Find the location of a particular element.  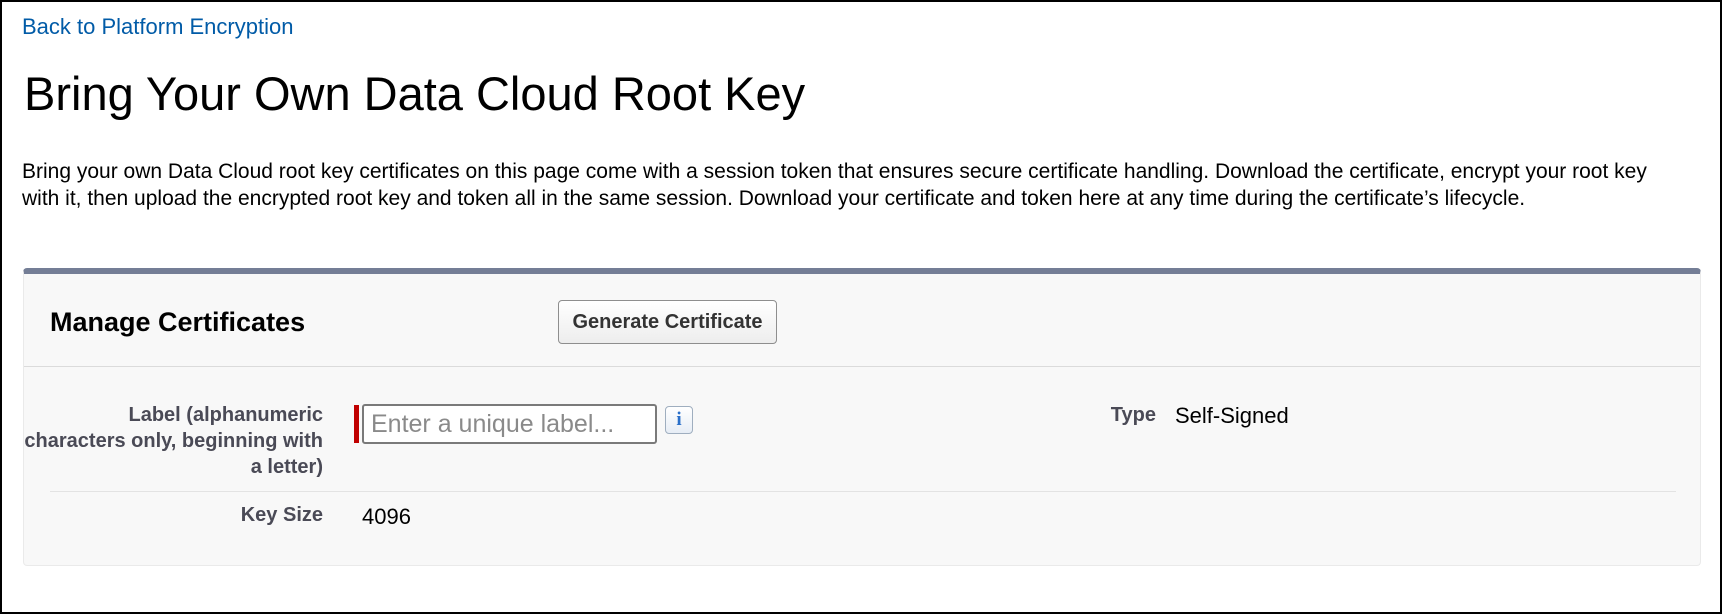

label-input is located at coordinates (509, 424).